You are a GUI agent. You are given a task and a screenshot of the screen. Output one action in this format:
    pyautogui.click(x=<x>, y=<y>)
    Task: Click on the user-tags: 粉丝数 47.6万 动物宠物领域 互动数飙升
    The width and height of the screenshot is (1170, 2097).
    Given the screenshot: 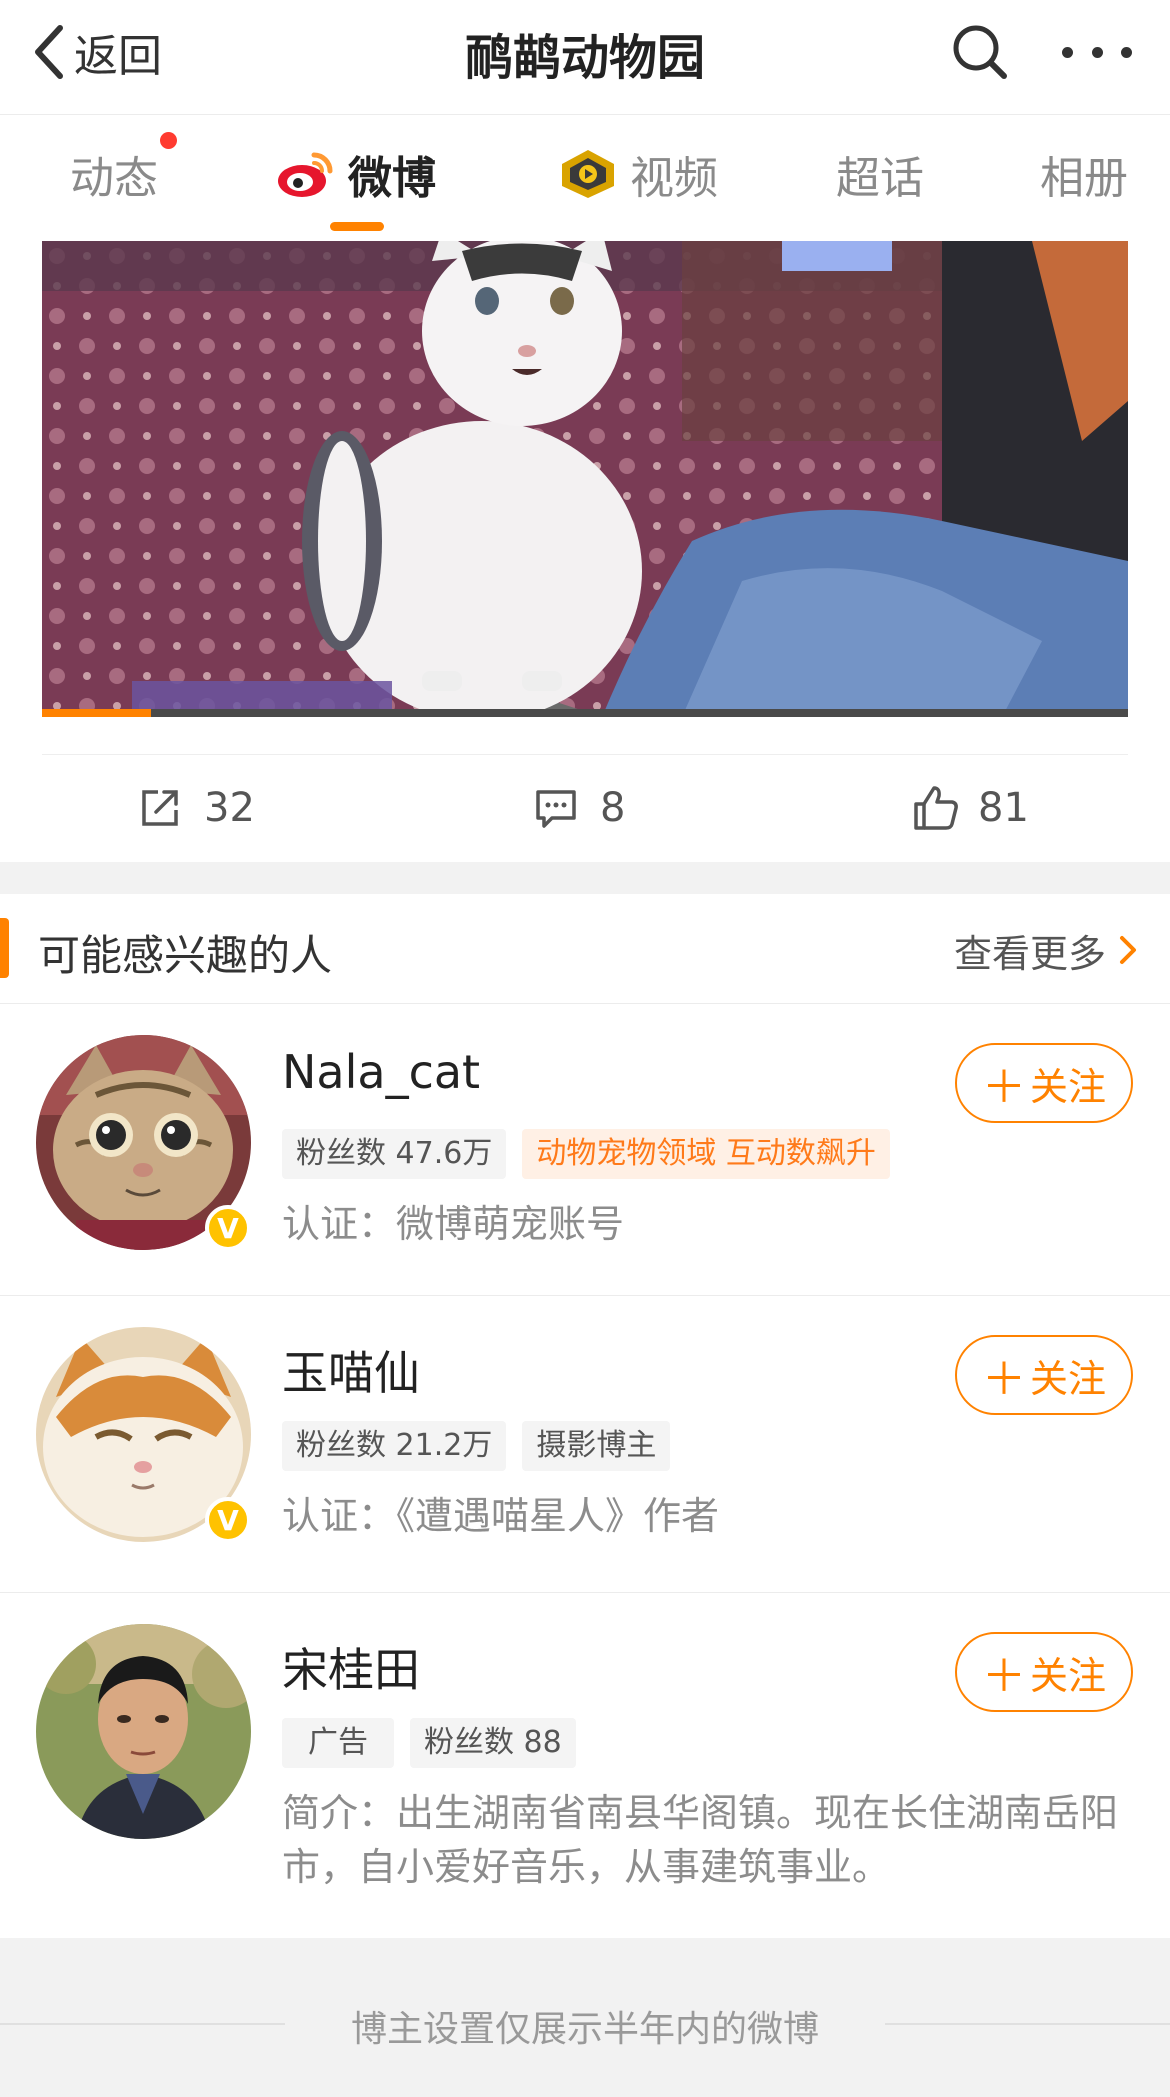 What is the action you would take?
    pyautogui.click(x=594, y=1154)
    